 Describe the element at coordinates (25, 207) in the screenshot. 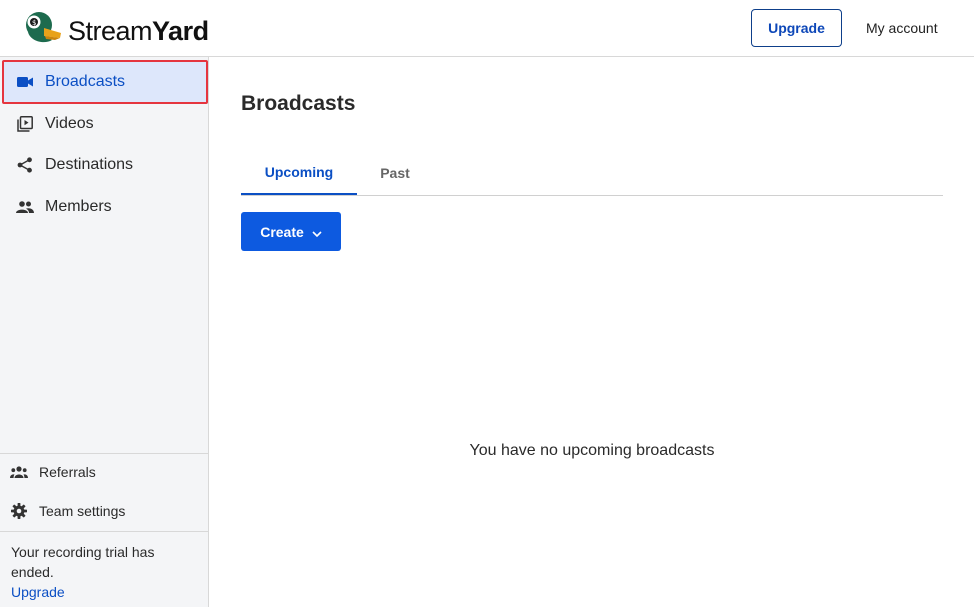

I see `people-icon` at that location.